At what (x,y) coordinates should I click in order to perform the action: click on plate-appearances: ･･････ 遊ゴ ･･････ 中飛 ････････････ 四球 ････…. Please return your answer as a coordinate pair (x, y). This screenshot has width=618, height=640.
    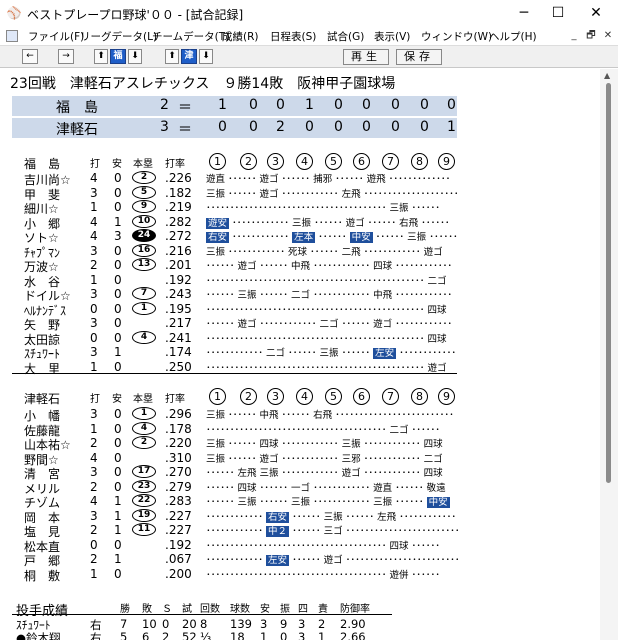
    Looking at the image, I should click on (329, 266).